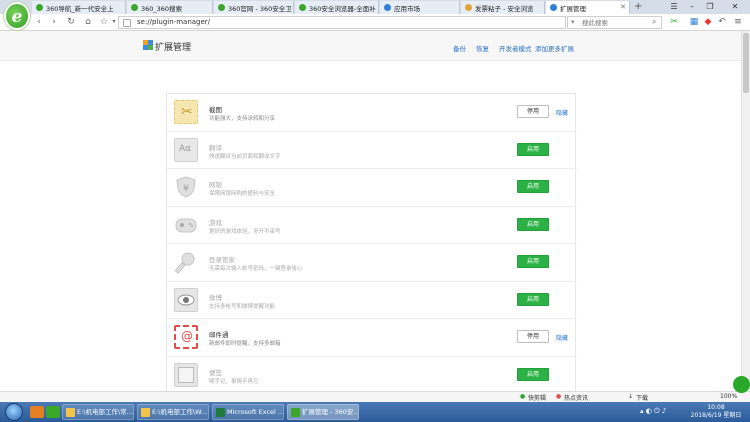  I want to click on eye-icon, so click(186, 299).